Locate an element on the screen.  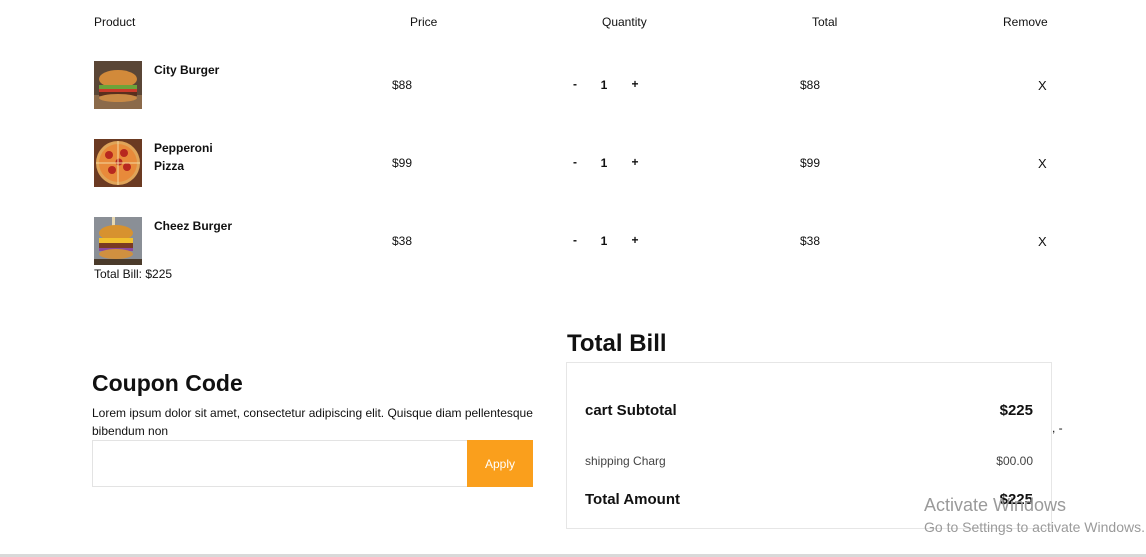
header-price: Price is located at coordinates (424, 22).